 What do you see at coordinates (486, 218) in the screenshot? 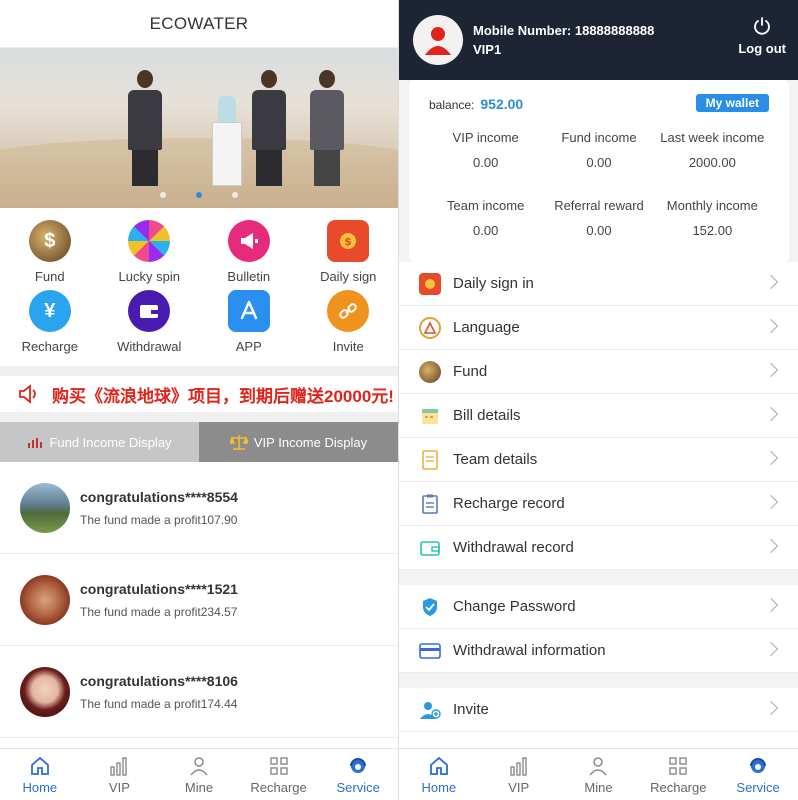
I see `stat-team-income: Team income 0.00` at bounding box center [486, 218].